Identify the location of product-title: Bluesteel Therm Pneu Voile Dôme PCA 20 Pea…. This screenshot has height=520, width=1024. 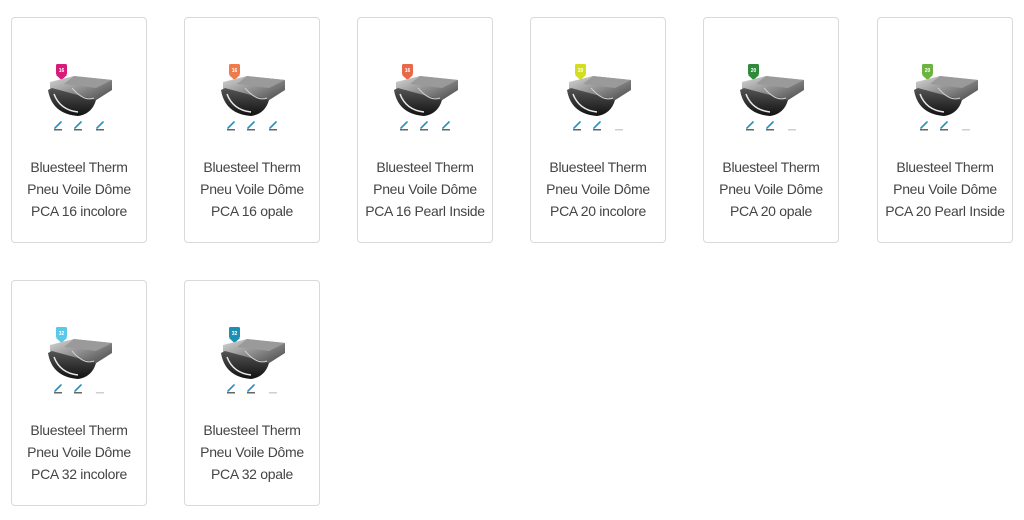
(945, 189).